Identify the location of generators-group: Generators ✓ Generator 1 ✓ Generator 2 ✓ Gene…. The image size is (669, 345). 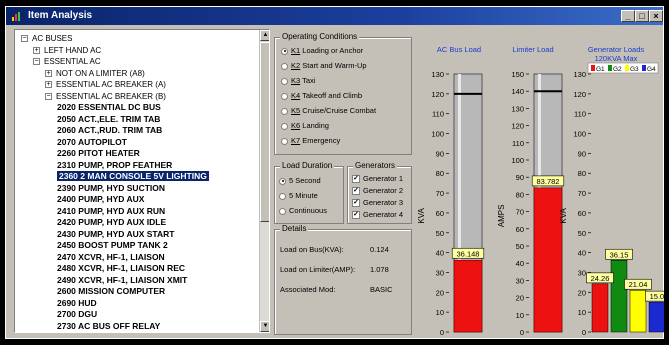
(379, 192).